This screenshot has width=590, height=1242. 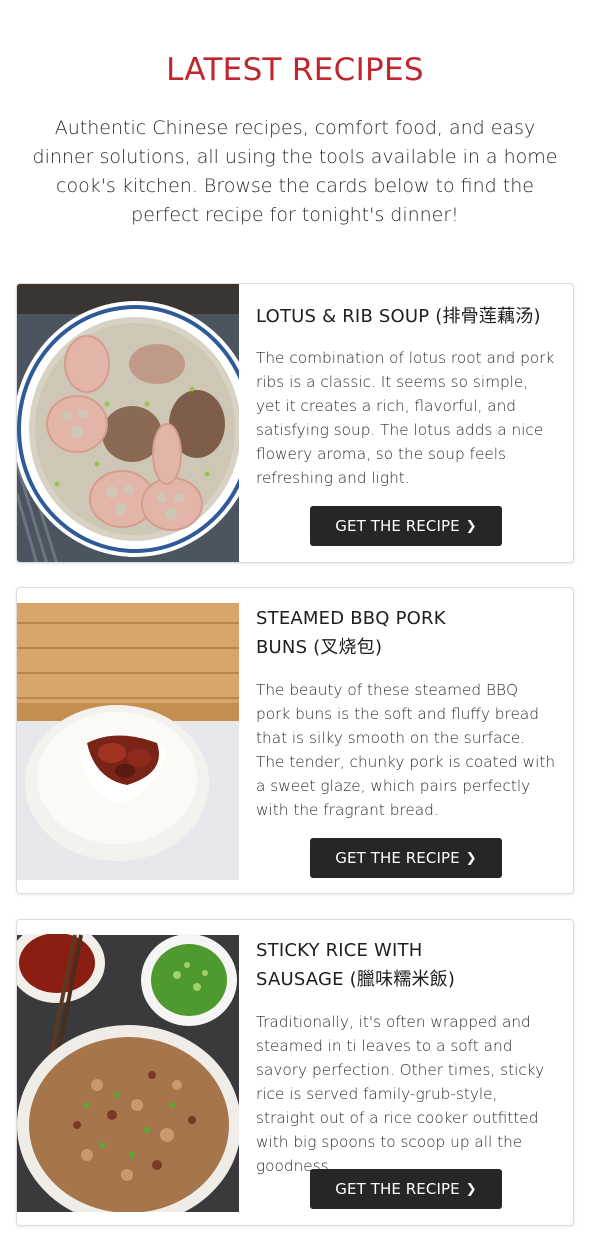 I want to click on lotus-rib-soup-photo, so click(x=128, y=423).